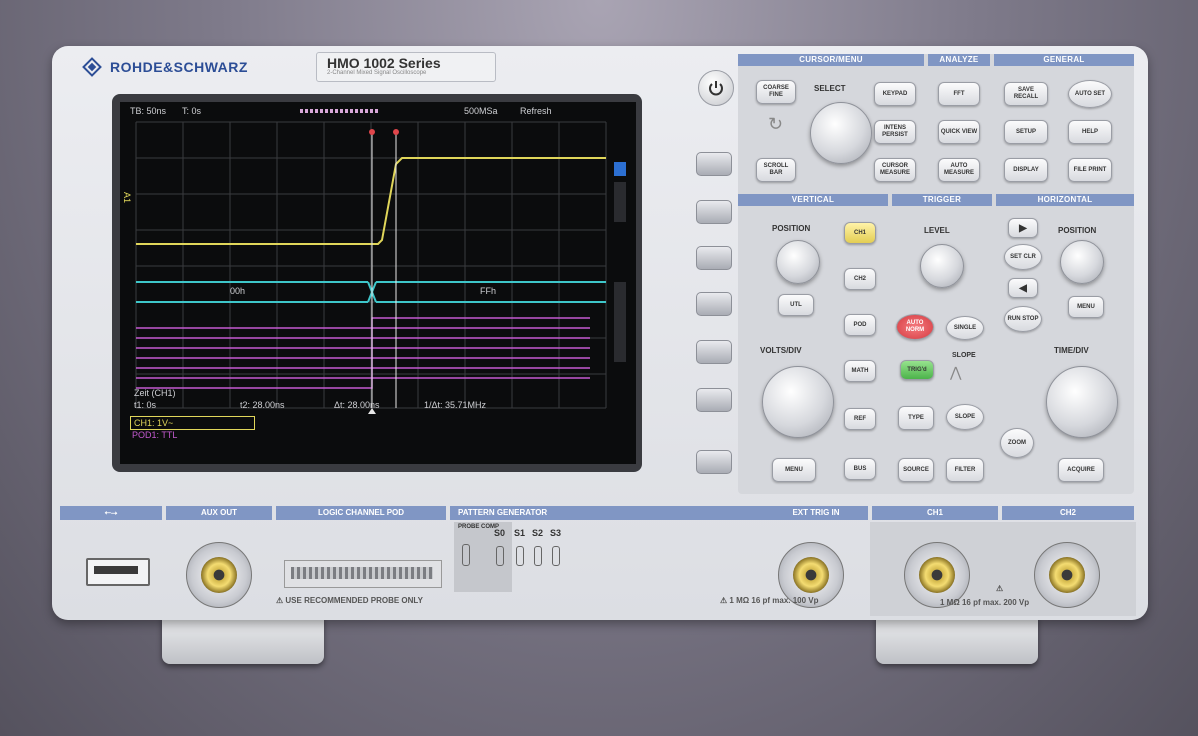 The width and height of the screenshot is (1198, 736). I want to click on source-button: SOURCE, so click(916, 470).